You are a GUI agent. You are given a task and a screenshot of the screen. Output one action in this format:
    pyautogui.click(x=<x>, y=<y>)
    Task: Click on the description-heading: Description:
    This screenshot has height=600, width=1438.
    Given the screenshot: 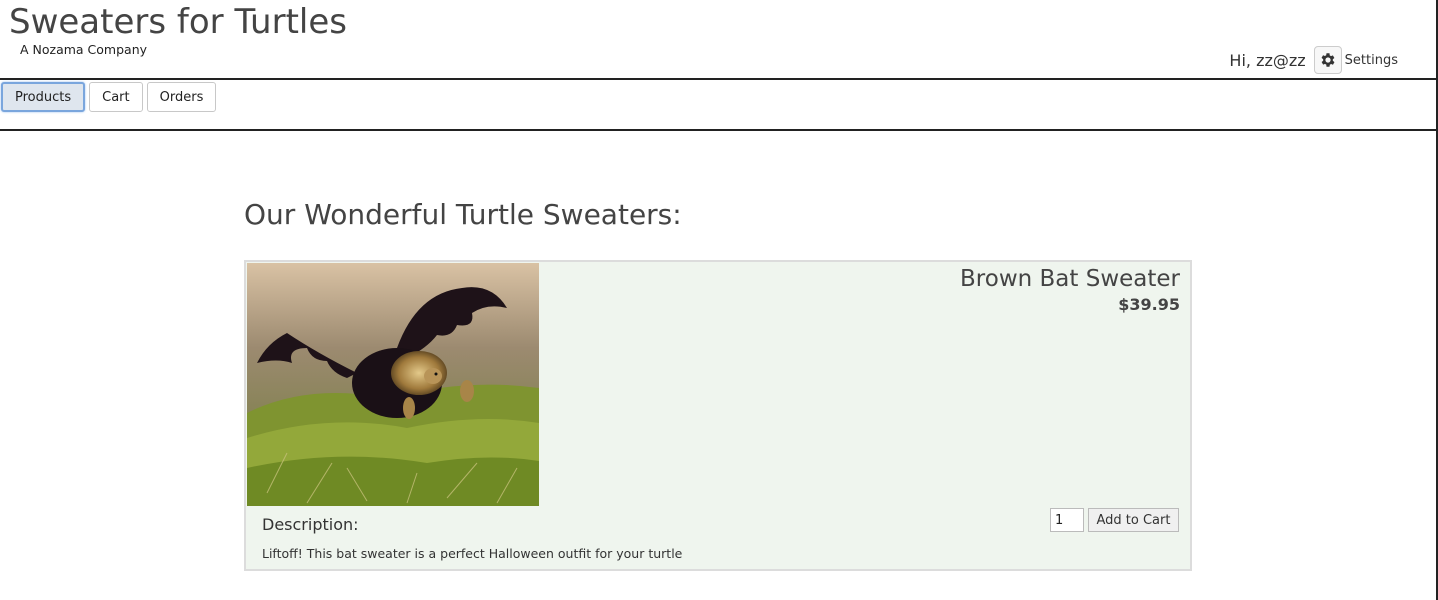 What is the action you would take?
    pyautogui.click(x=310, y=524)
    